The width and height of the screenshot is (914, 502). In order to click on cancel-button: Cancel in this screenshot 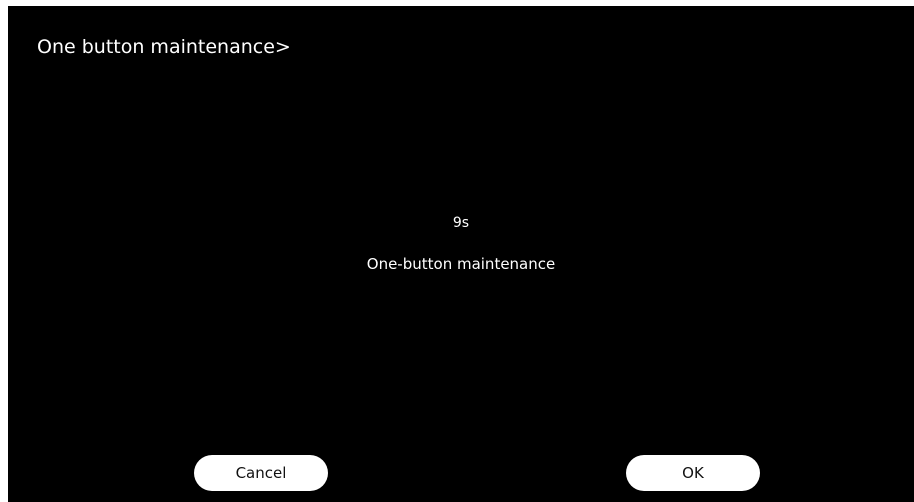, I will do `click(261, 473)`.